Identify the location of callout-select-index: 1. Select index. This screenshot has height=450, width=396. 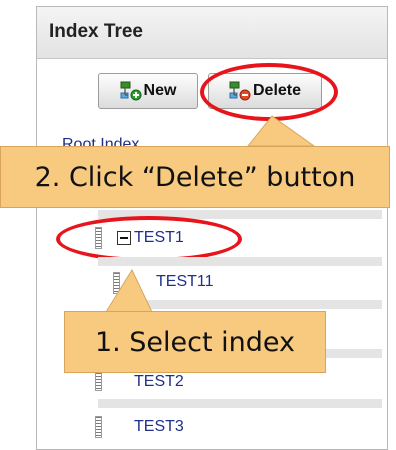
(195, 342).